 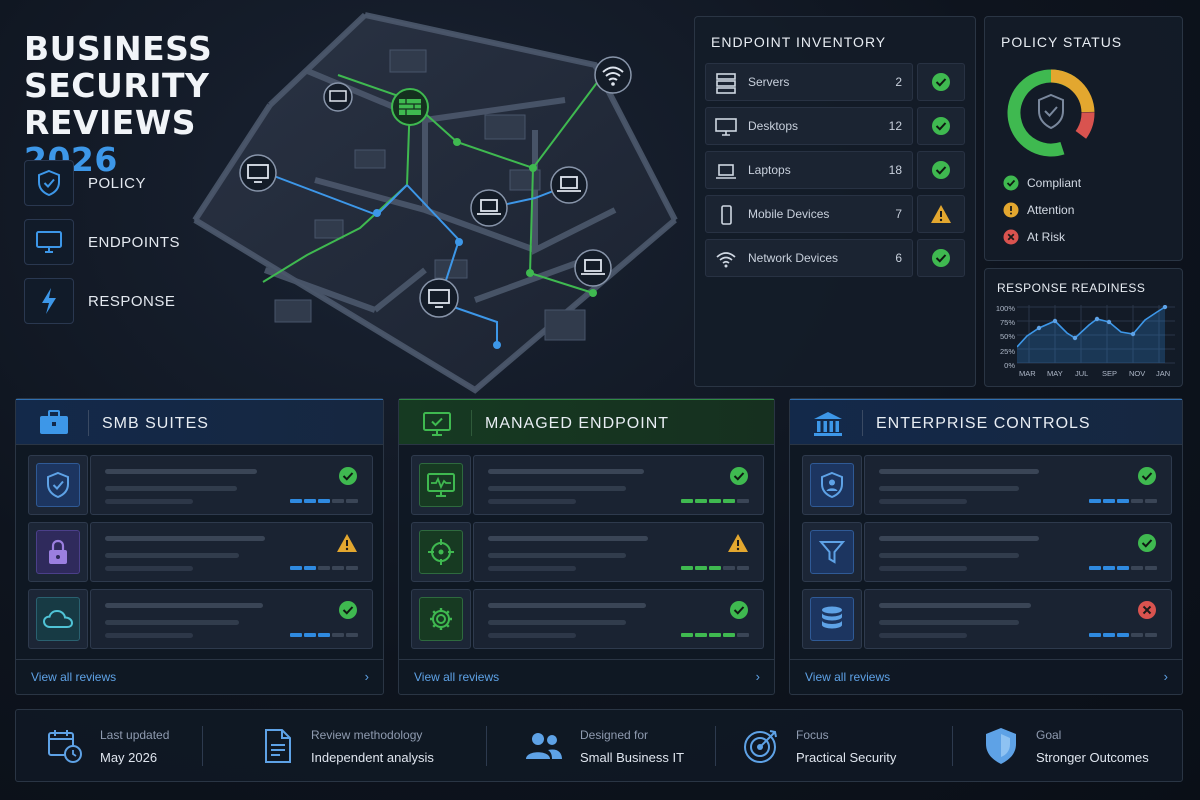 What do you see at coordinates (1007, 323) in the screenshot?
I see `y-tick-label: 75%` at bounding box center [1007, 323].